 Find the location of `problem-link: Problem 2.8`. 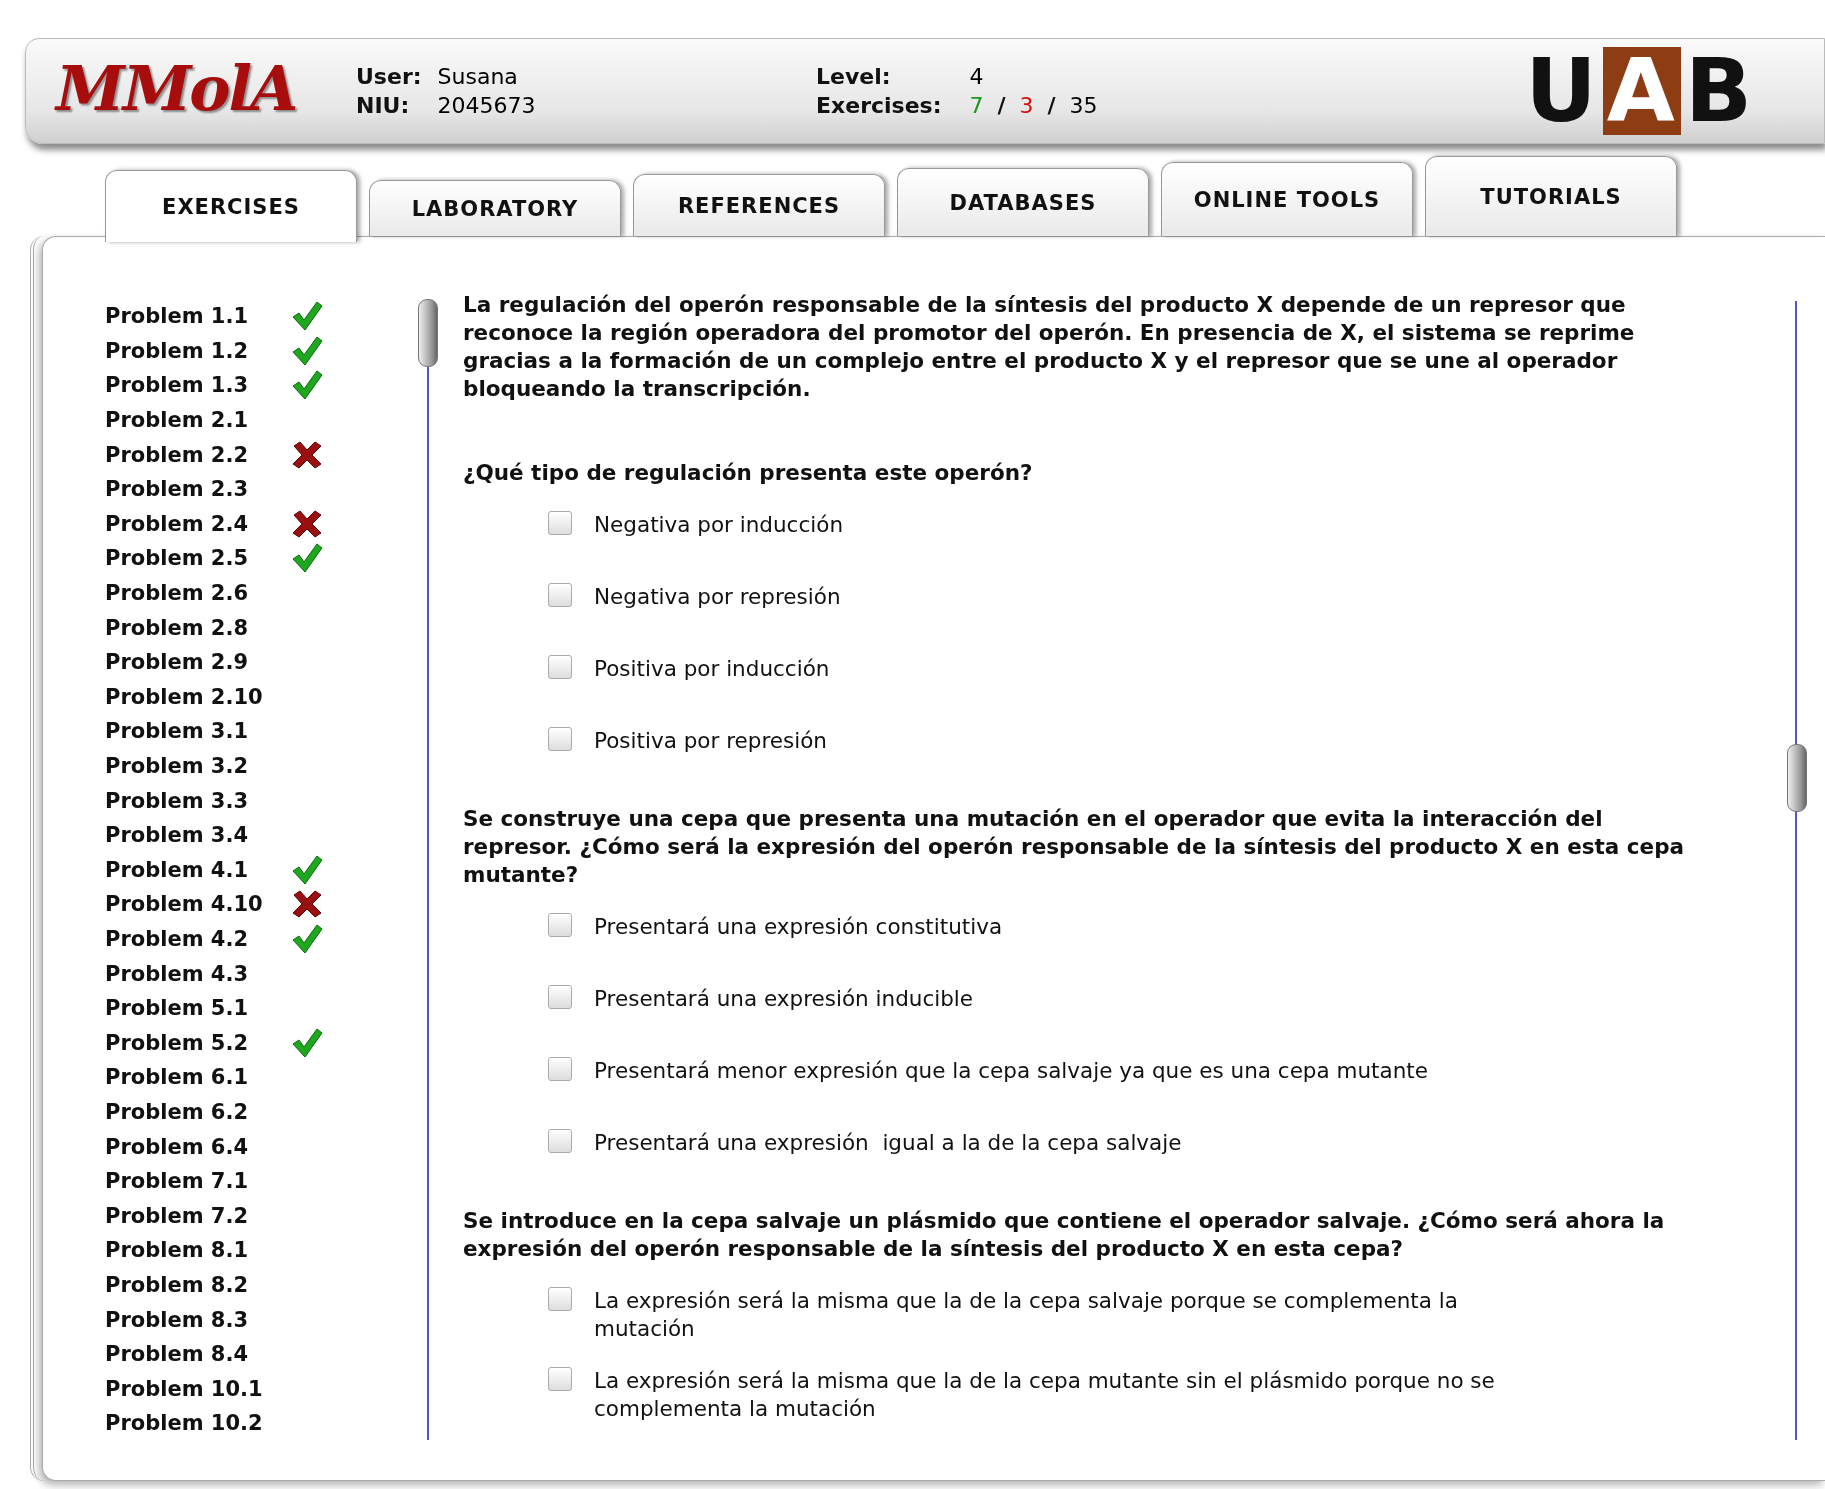

problem-link: Problem 2.8 is located at coordinates (198, 627).